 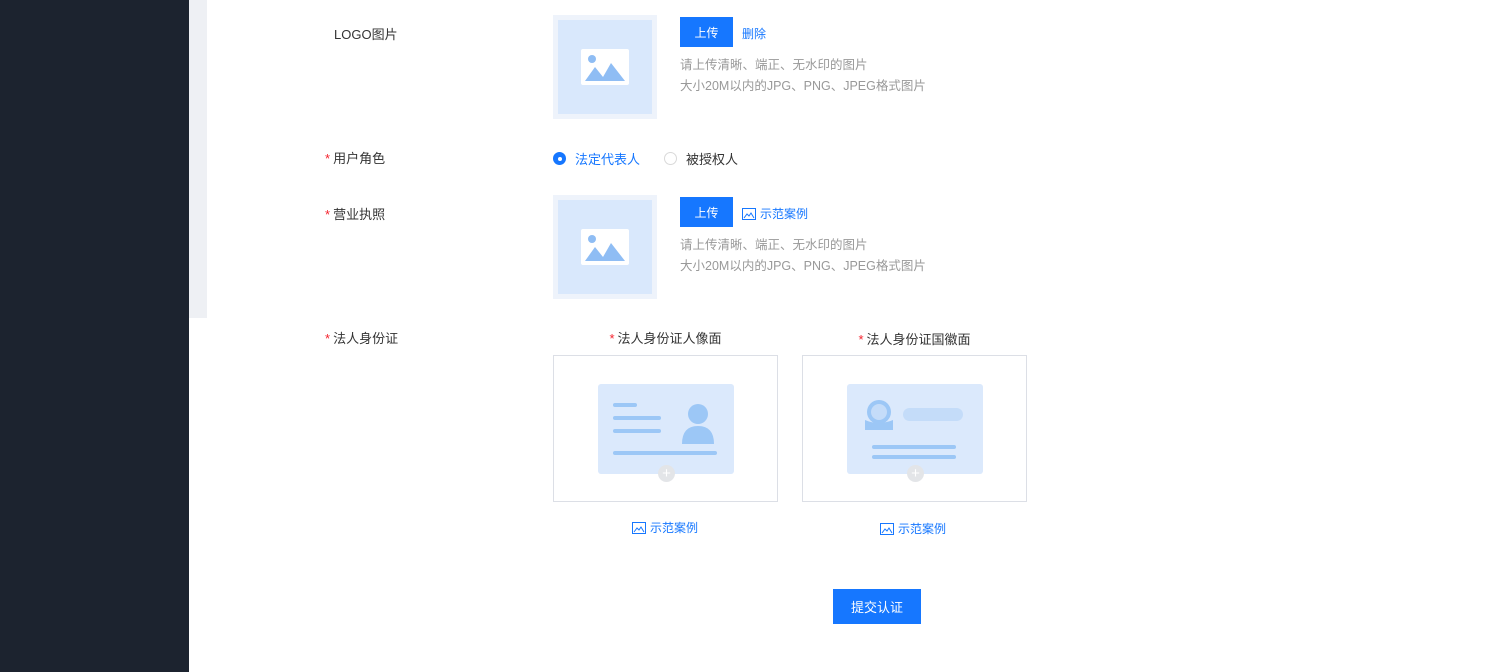 What do you see at coordinates (608, 159) in the screenshot?
I see `role-option-label: 法定代表人` at bounding box center [608, 159].